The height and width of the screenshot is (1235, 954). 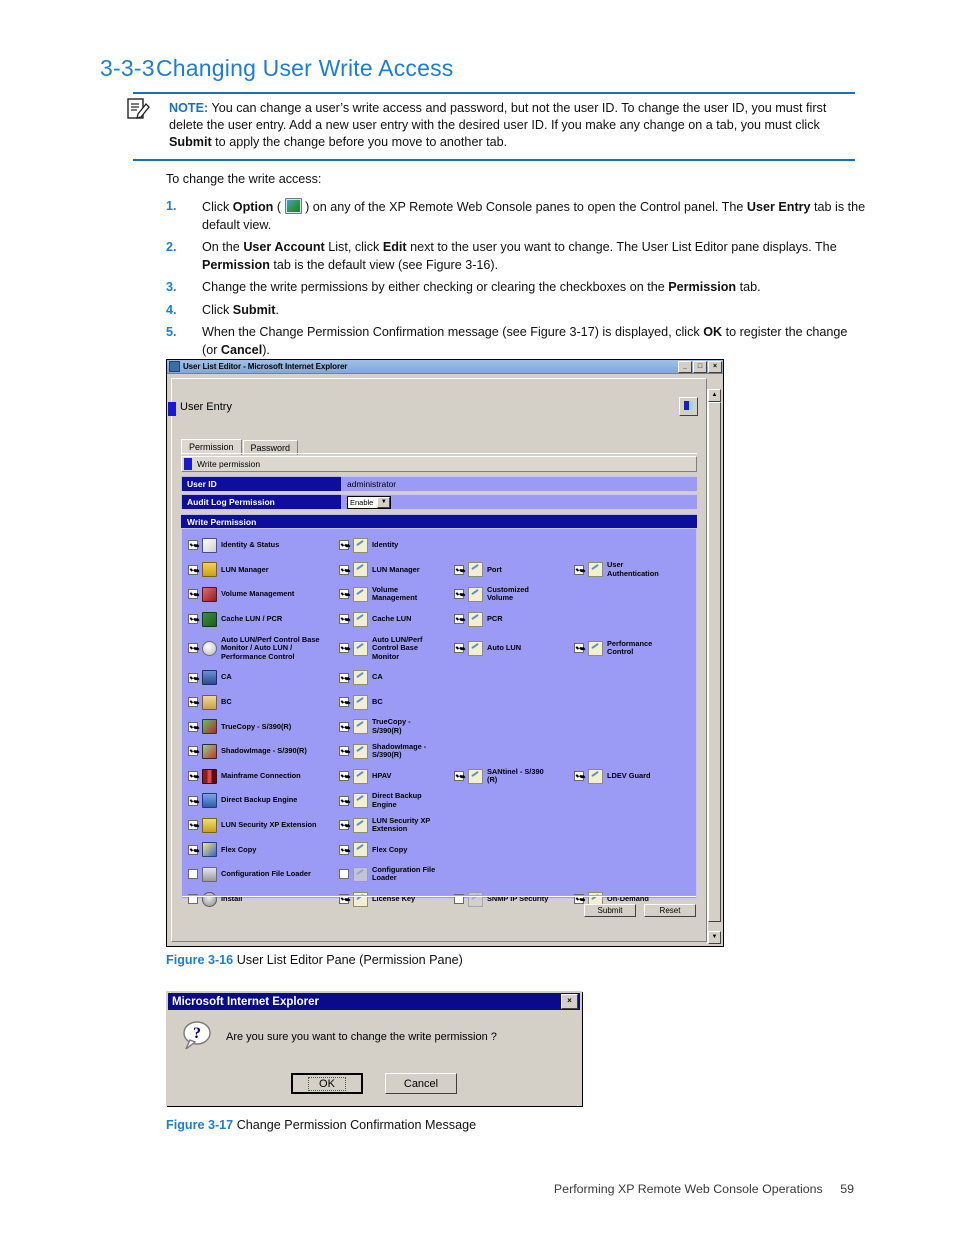 I want to click on vertical-scrollbar: ▲ ▼, so click(x=714, y=666).